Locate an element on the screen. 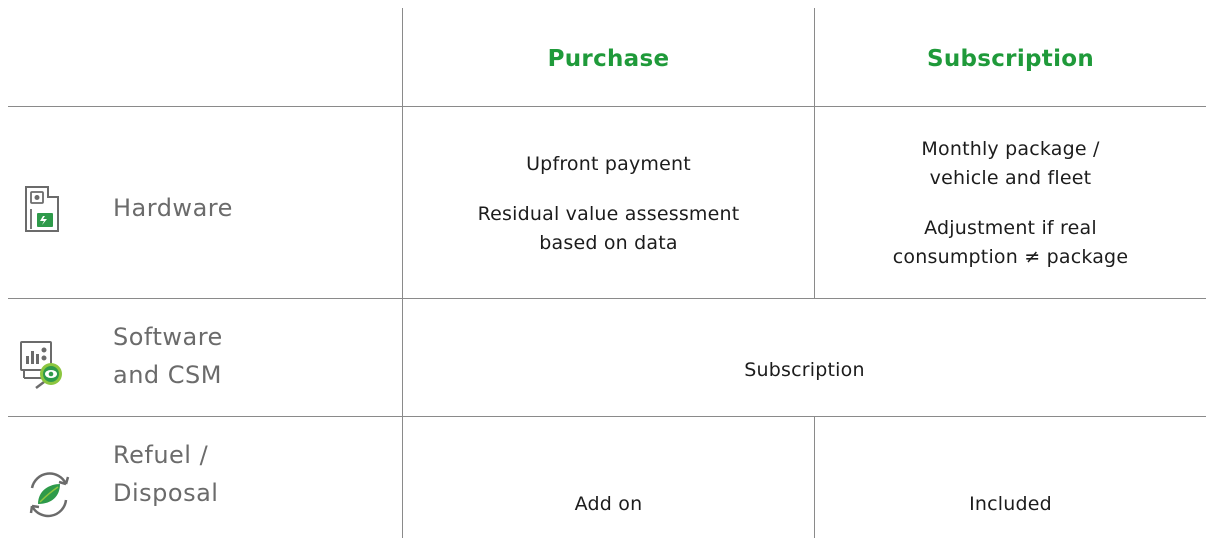 Image resolution: width=1206 pixels, height=538 pixels. row-divider-hardware is located at coordinates (607, 298).